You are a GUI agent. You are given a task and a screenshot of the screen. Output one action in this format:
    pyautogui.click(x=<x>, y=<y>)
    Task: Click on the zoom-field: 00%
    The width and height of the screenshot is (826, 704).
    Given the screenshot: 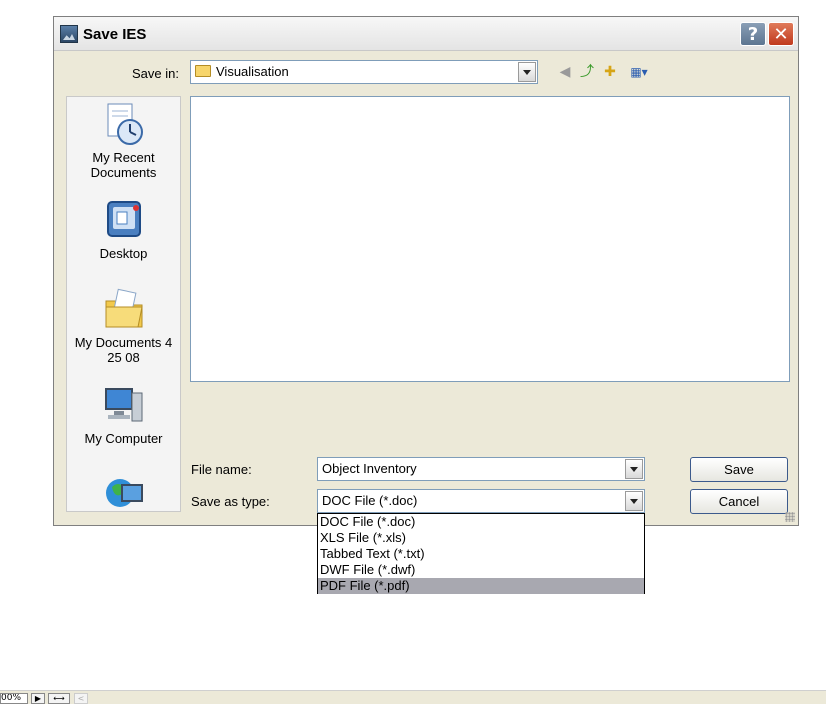 What is the action you would take?
    pyautogui.click(x=14, y=698)
    